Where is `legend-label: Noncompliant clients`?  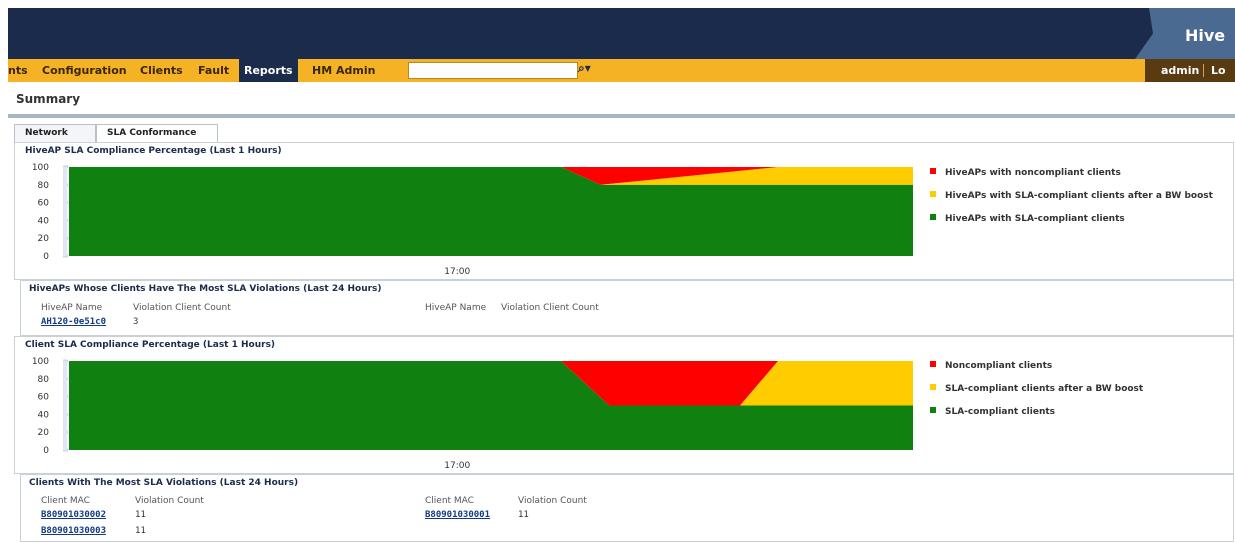 legend-label: Noncompliant clients is located at coordinates (999, 366).